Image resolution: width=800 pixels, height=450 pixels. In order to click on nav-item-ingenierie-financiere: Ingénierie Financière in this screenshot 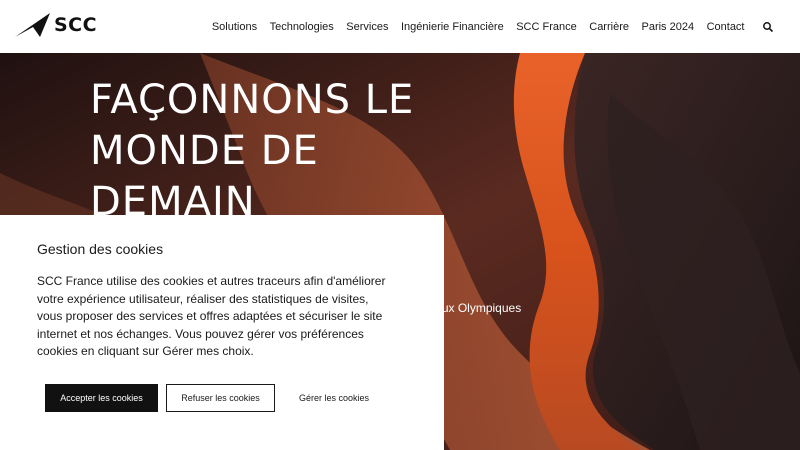, I will do `click(452, 27)`.